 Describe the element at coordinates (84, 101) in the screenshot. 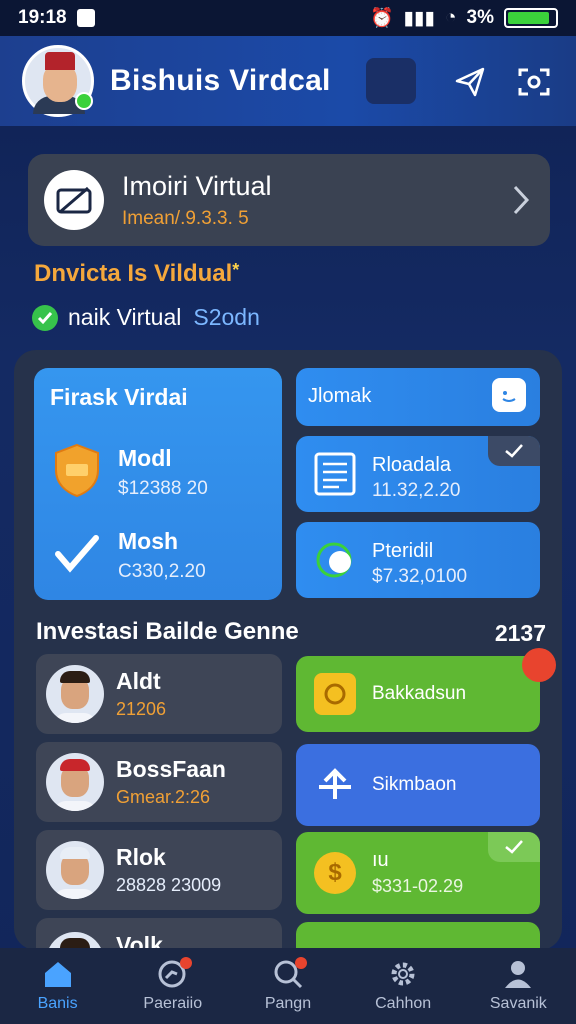

I see `online-indicator` at that location.